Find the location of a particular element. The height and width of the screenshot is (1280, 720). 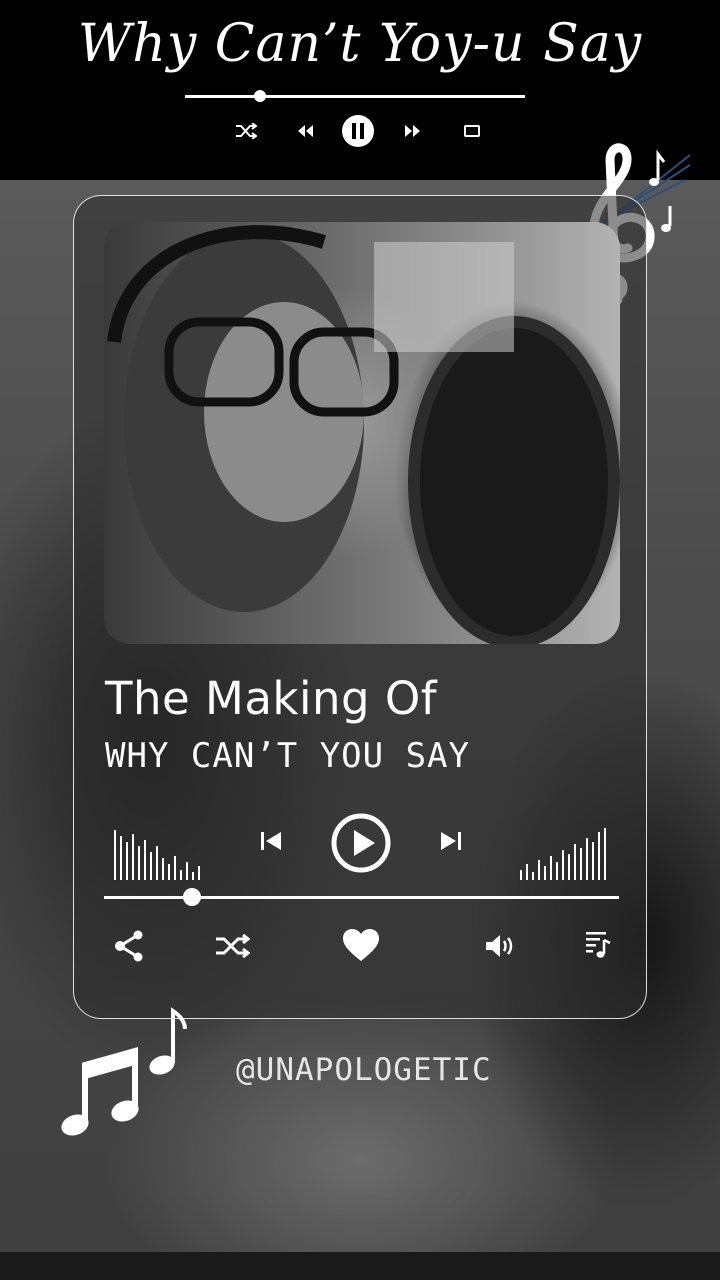

banner-progress-track is located at coordinates (355, 96).